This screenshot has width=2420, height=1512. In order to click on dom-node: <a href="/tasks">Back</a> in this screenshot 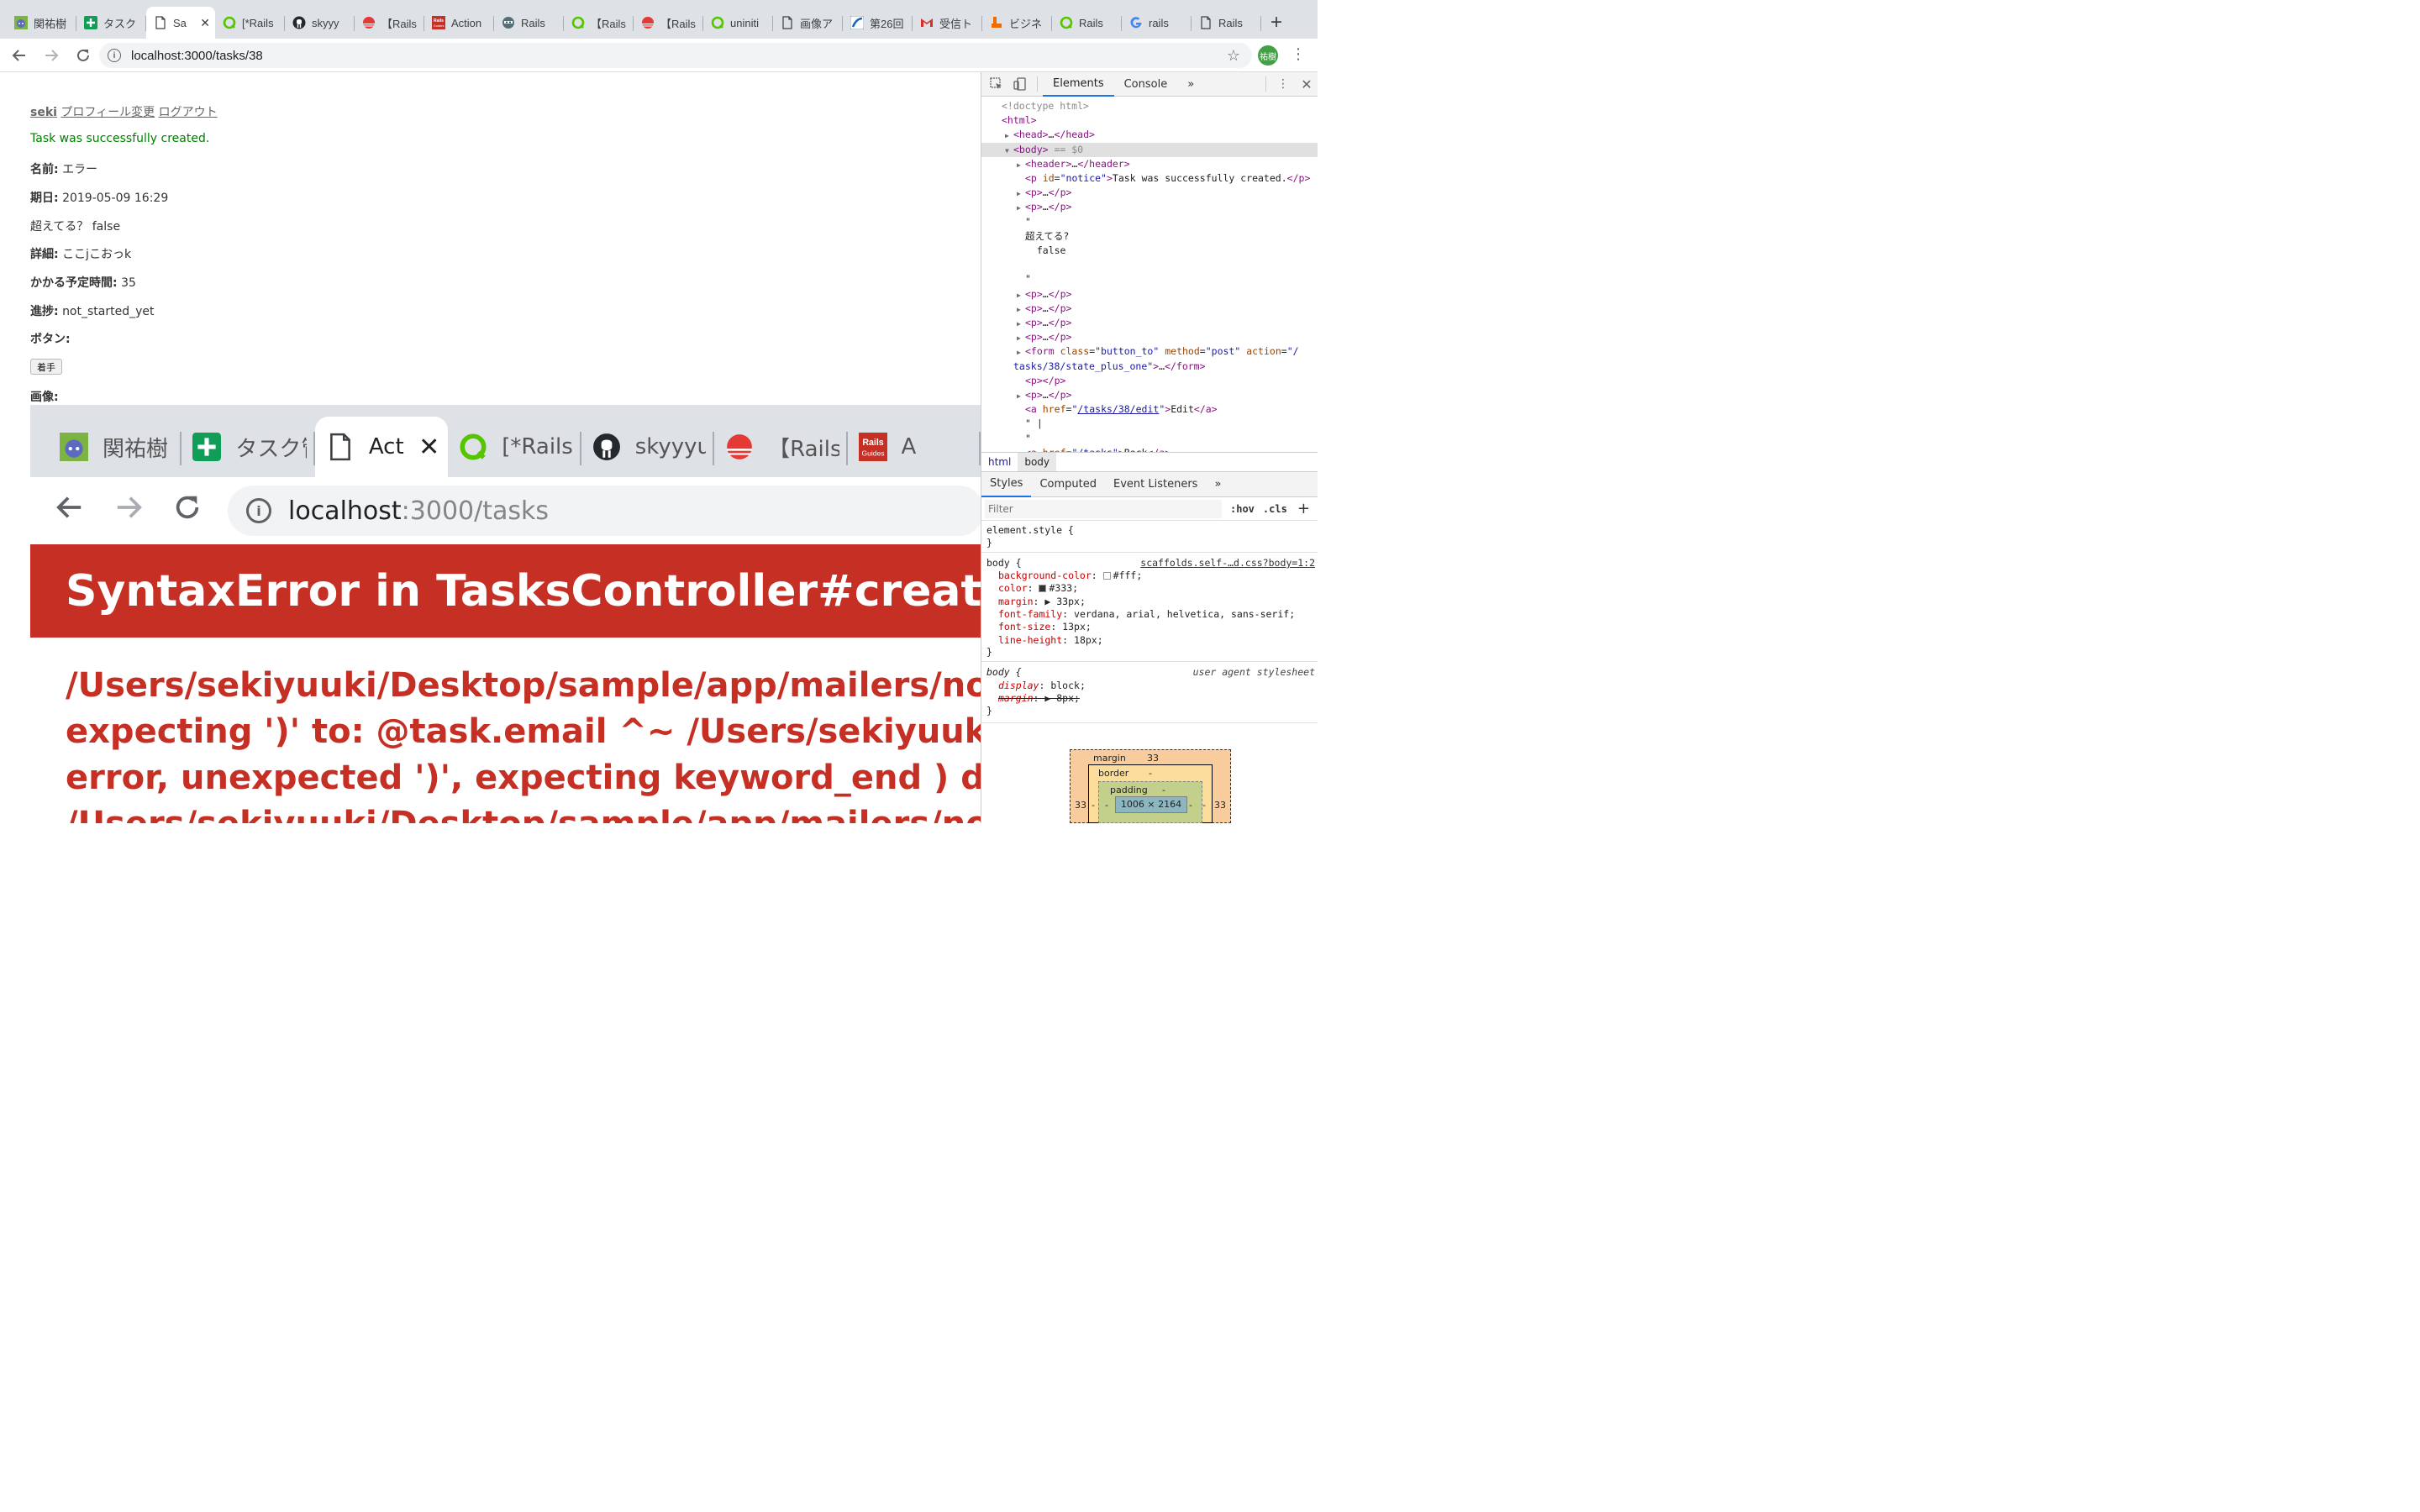, I will do `click(1149, 449)`.